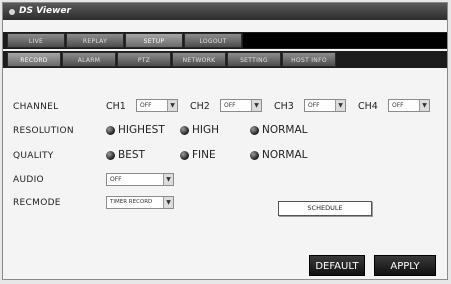  What do you see at coordinates (368, 106) in the screenshot?
I see `ch4-label: CH4` at bounding box center [368, 106].